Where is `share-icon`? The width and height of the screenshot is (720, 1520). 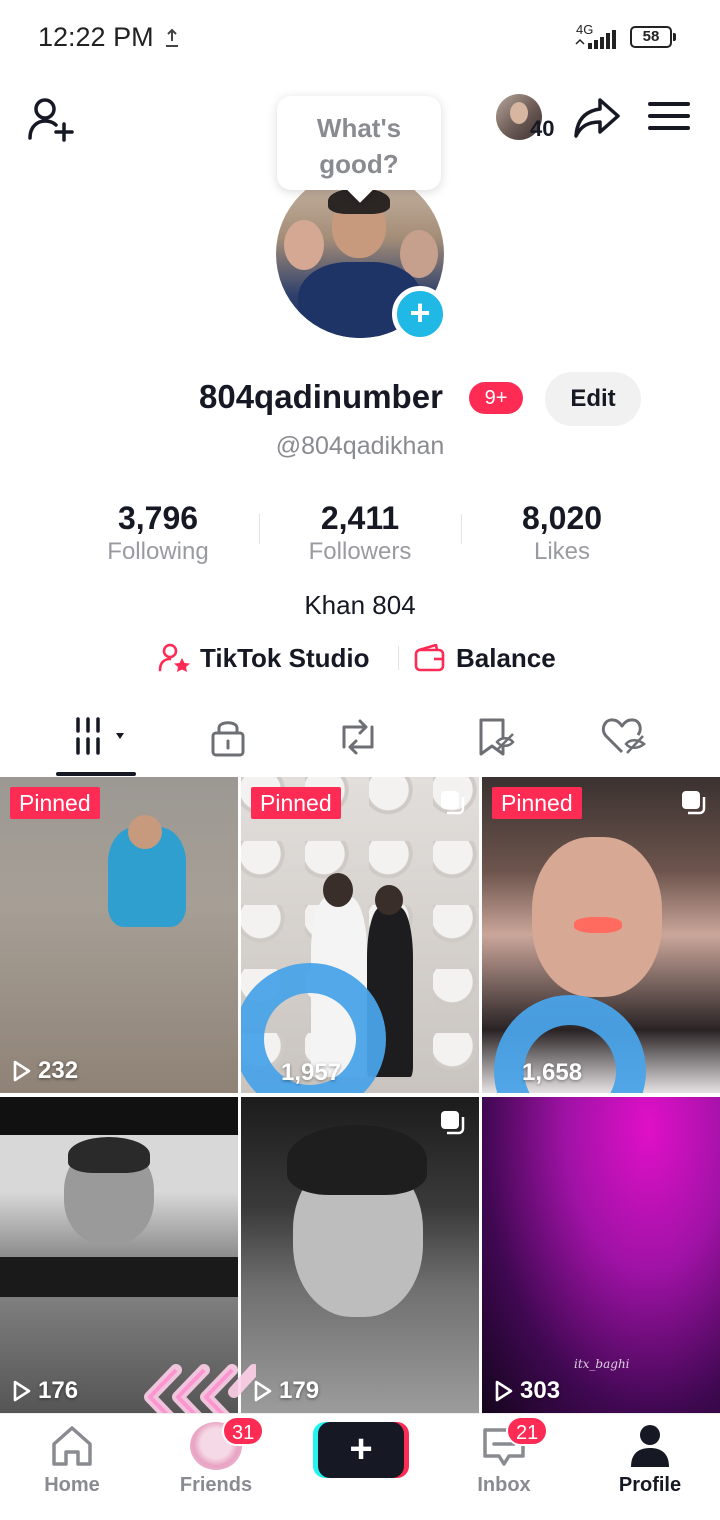
share-icon is located at coordinates (597, 118).